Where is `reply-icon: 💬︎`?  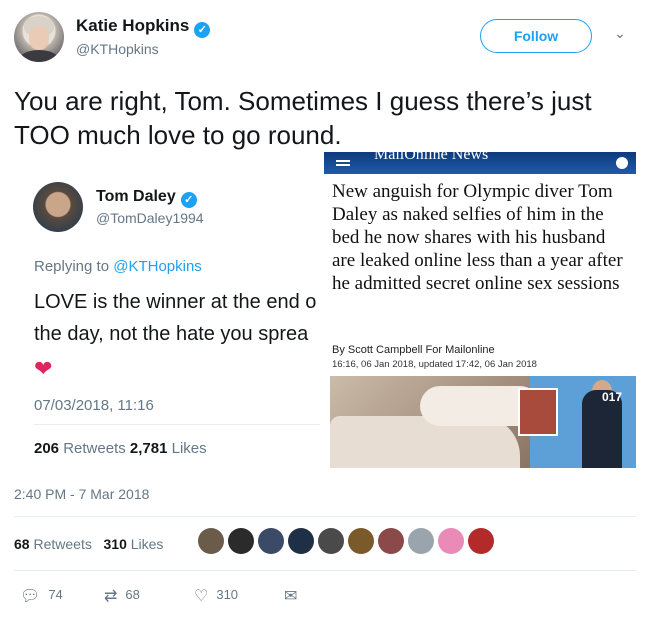 reply-icon: 💬︎ is located at coordinates (30, 596).